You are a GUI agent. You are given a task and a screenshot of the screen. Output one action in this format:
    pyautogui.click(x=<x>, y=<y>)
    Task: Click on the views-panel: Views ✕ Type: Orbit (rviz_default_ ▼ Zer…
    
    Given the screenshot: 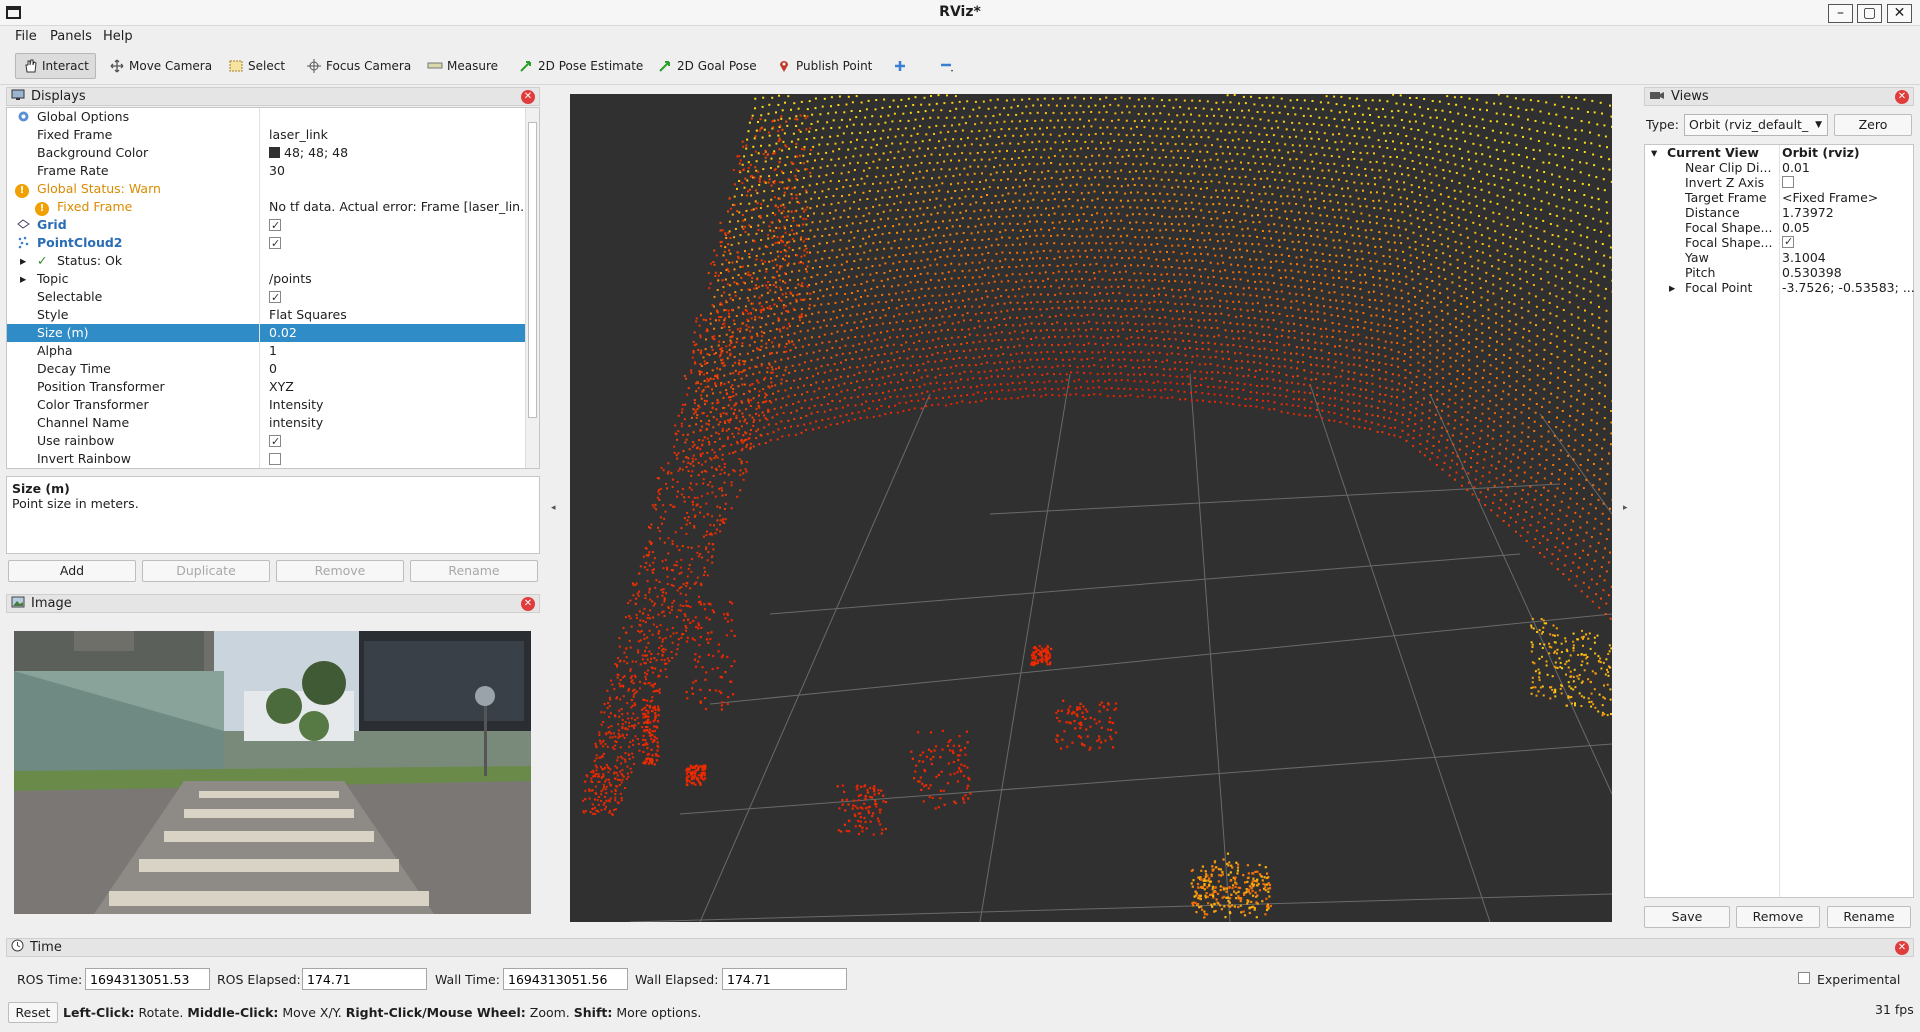 What is the action you would take?
    pyautogui.click(x=1779, y=507)
    